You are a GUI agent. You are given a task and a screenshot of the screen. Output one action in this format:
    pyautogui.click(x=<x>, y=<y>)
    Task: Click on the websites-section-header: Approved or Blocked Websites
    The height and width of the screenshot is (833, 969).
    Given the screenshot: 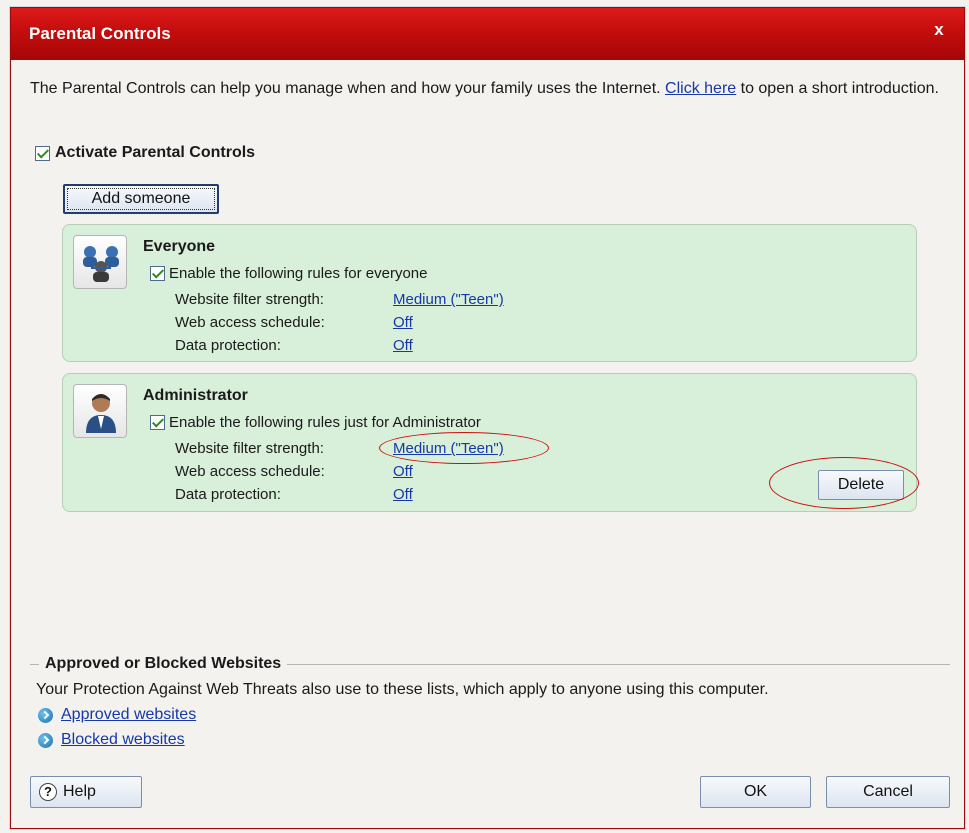 What is the action you would take?
    pyautogui.click(x=490, y=665)
    